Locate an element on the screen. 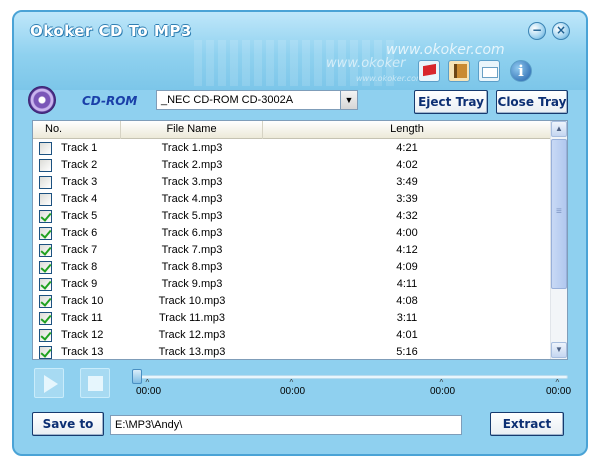 Image resolution: width=600 pixels, height=468 pixels. column-header-no: No. is located at coordinates (77, 130).